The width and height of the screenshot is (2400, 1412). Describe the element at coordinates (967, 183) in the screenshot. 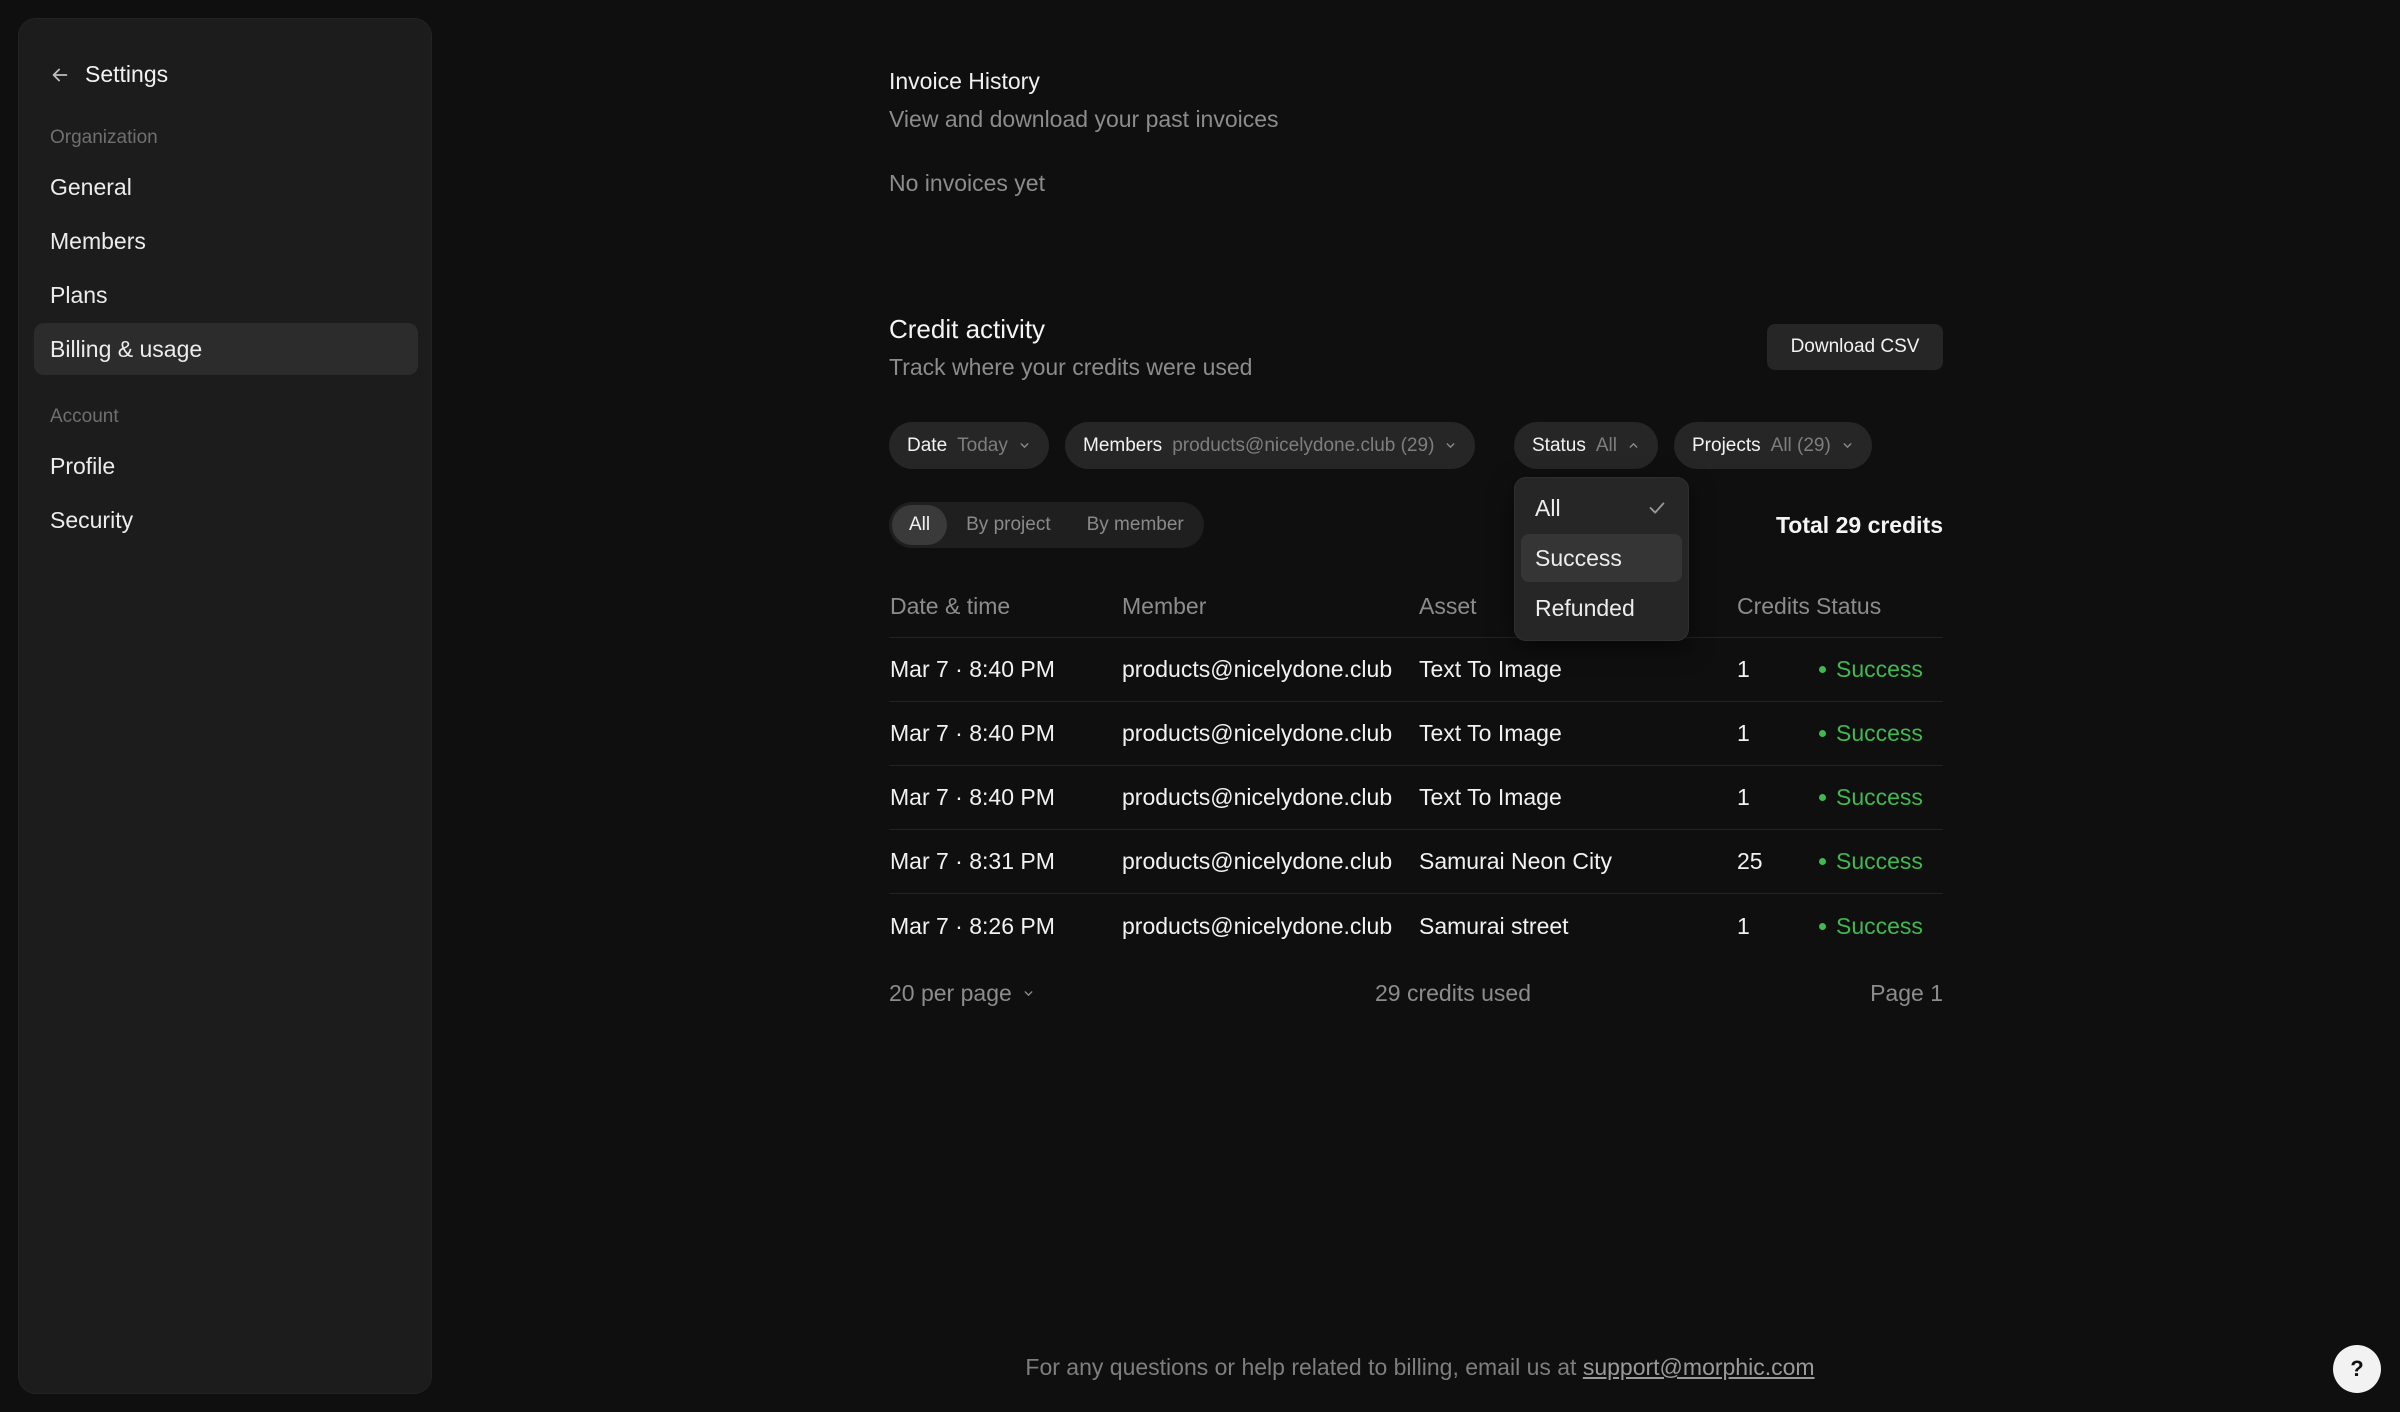

I see `invoices-empty-state: No invoices yet` at that location.